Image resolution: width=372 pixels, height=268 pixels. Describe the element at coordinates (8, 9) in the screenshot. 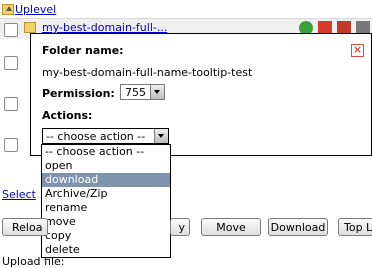

I see `folder-up-icon` at that location.